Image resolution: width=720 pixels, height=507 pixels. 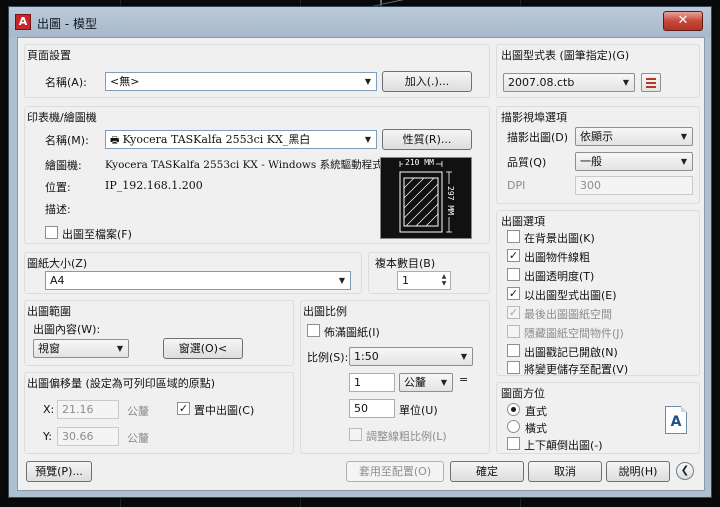 What do you see at coordinates (203, 348) in the screenshot?
I see `window-select-button: 窗選(O)<` at bounding box center [203, 348].